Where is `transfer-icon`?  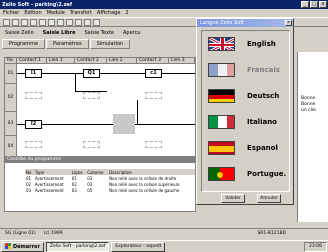
transfer-icon is located at coordinates (69, 22).